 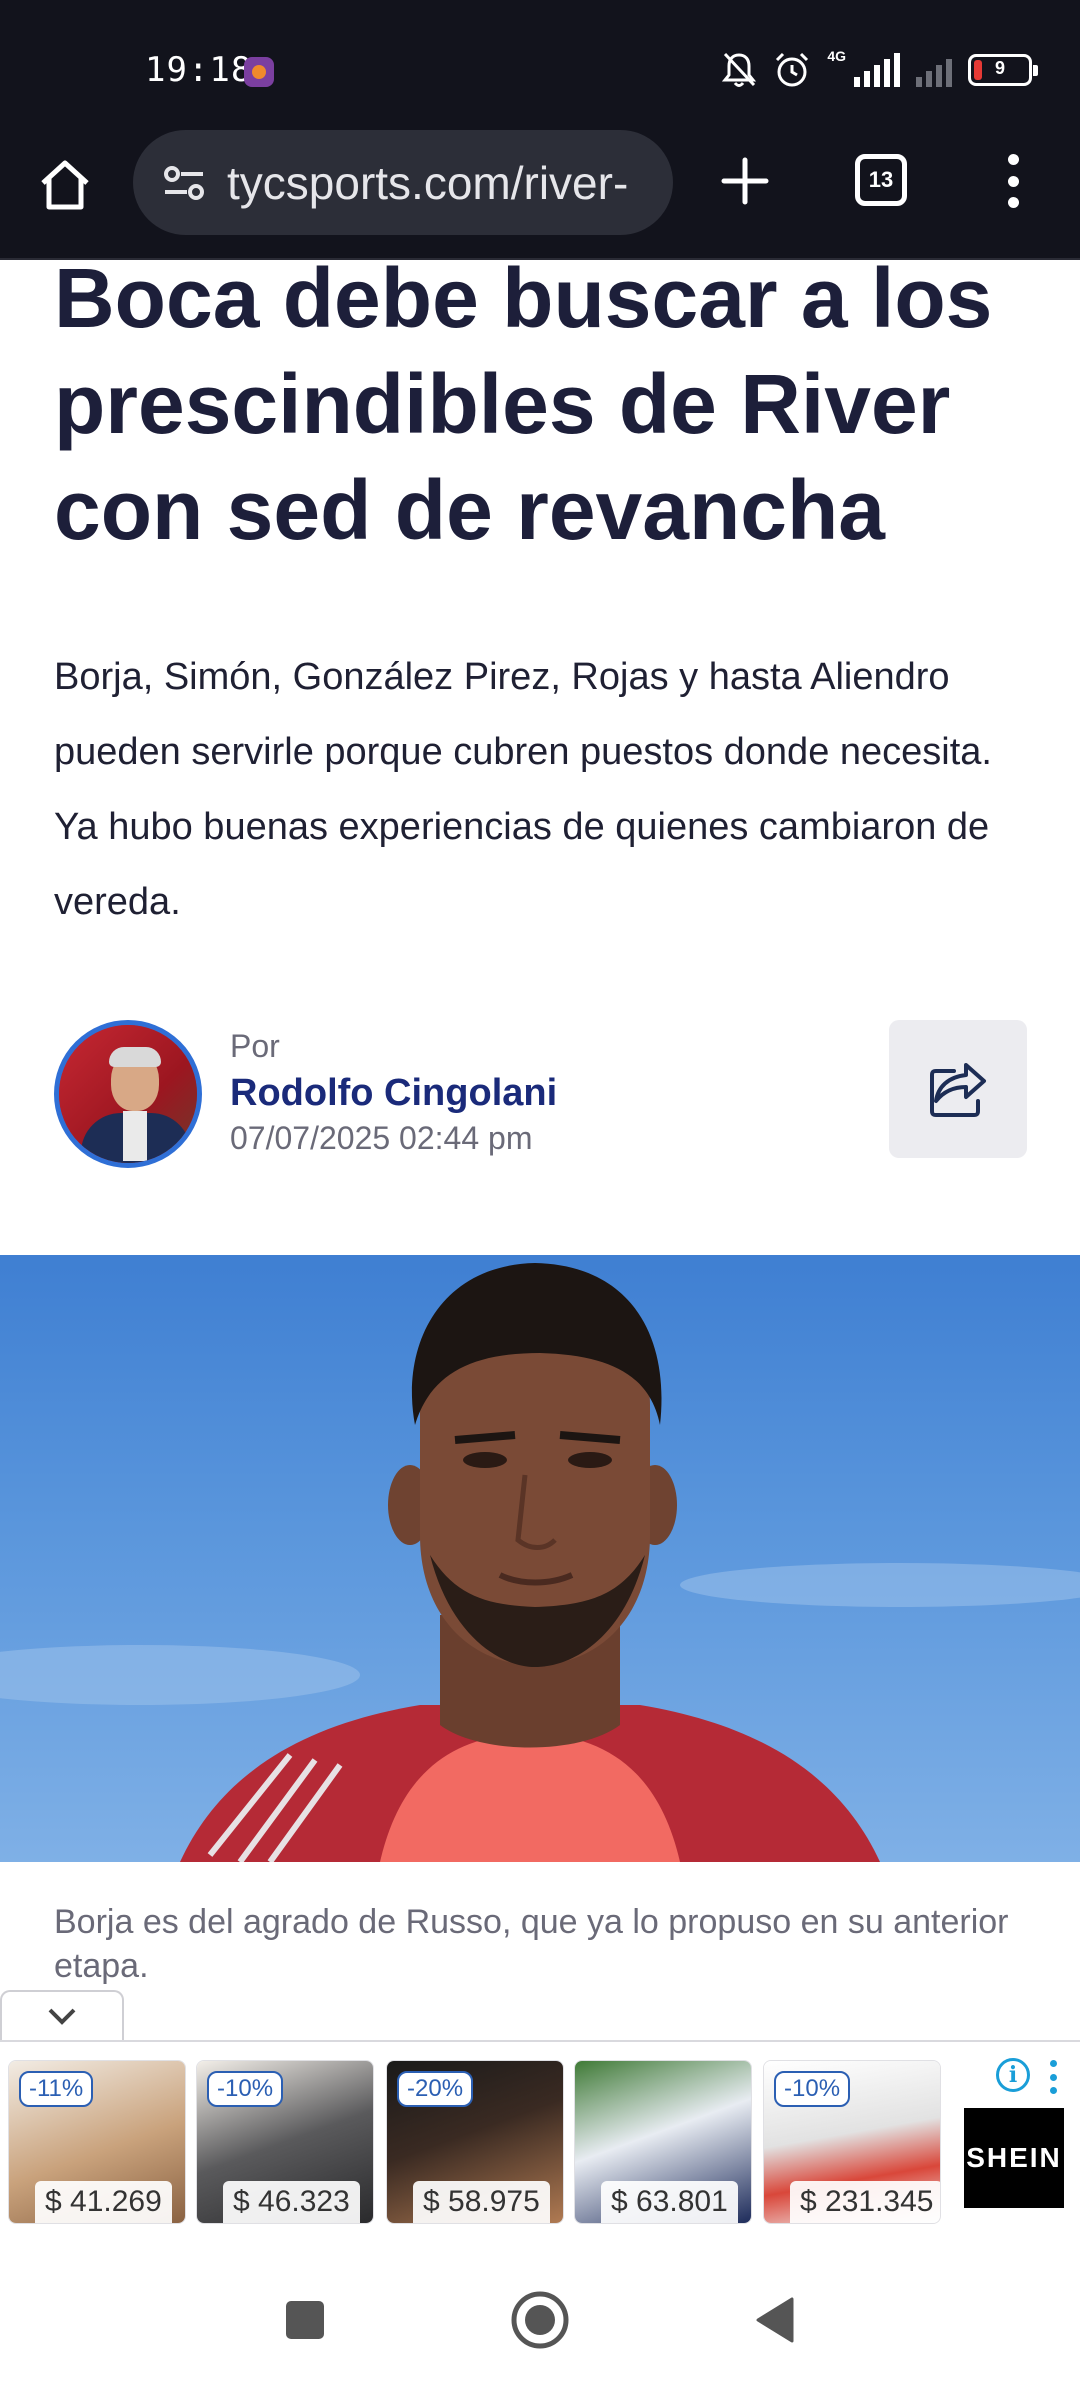 I want to click on home-nav-button, so click(x=540, y=2320).